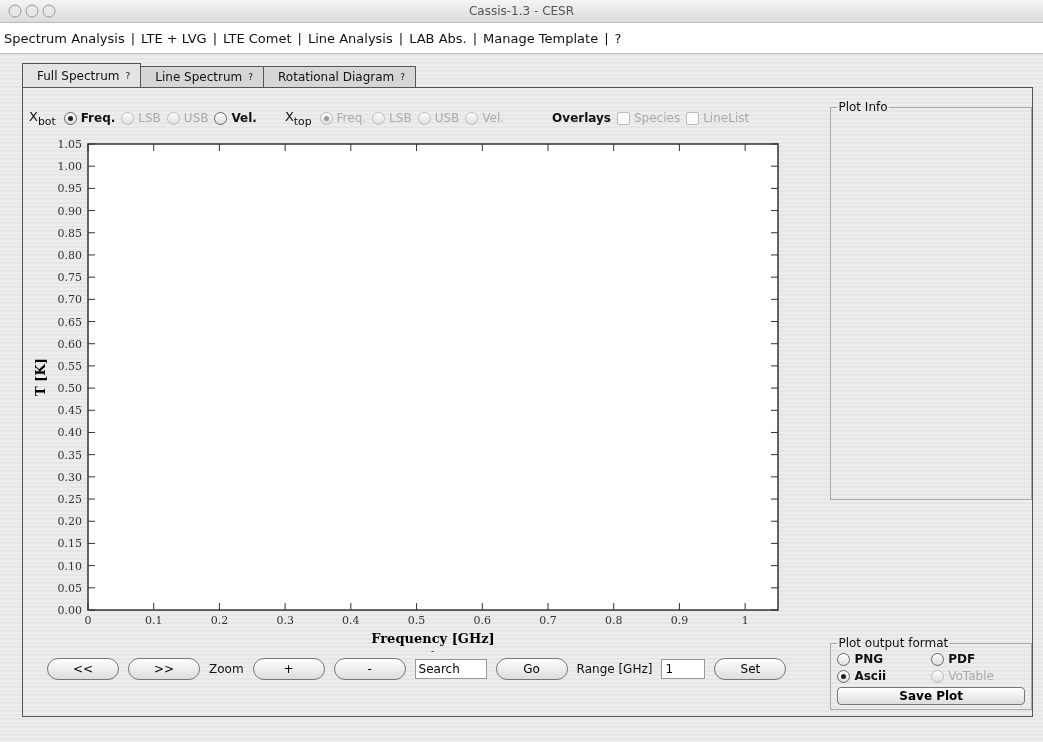 Image resolution: width=1043 pixels, height=742 pixels. Describe the element at coordinates (69, 366) in the screenshot. I see `tick-label: 0.55` at that location.